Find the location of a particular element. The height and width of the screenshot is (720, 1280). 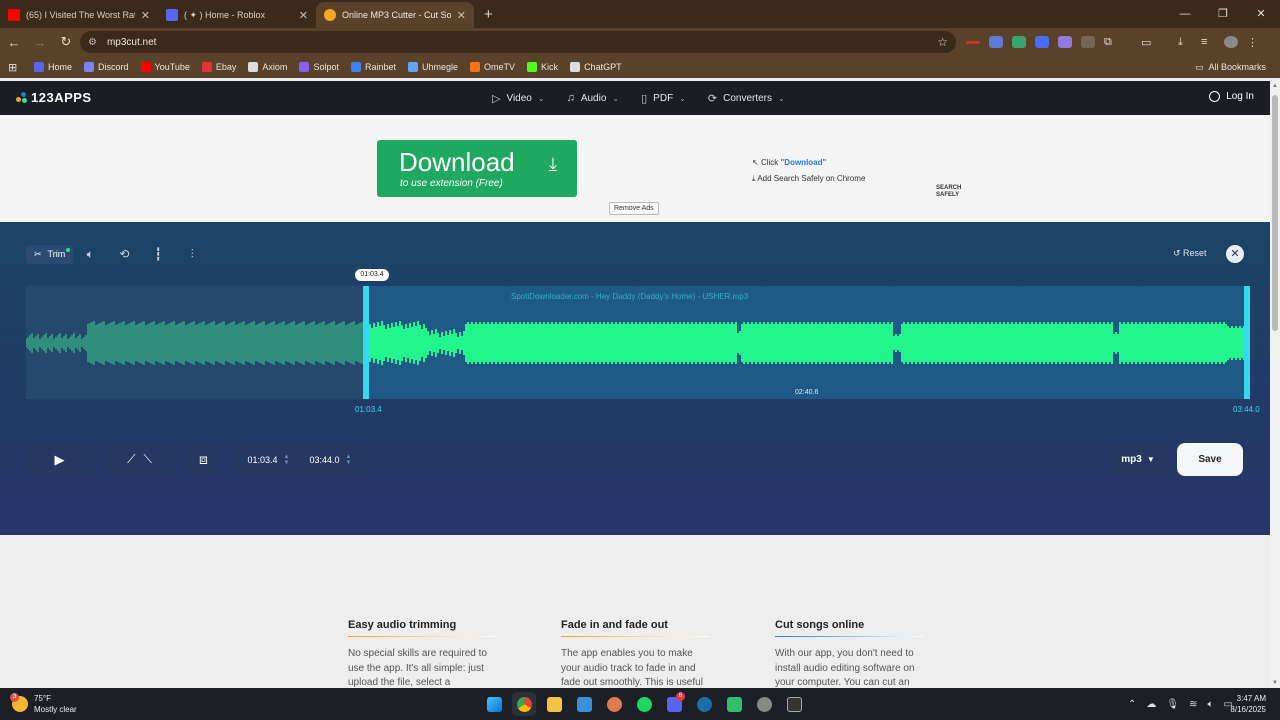

menu-icon: ⋮ is located at coordinates (1254, 42).